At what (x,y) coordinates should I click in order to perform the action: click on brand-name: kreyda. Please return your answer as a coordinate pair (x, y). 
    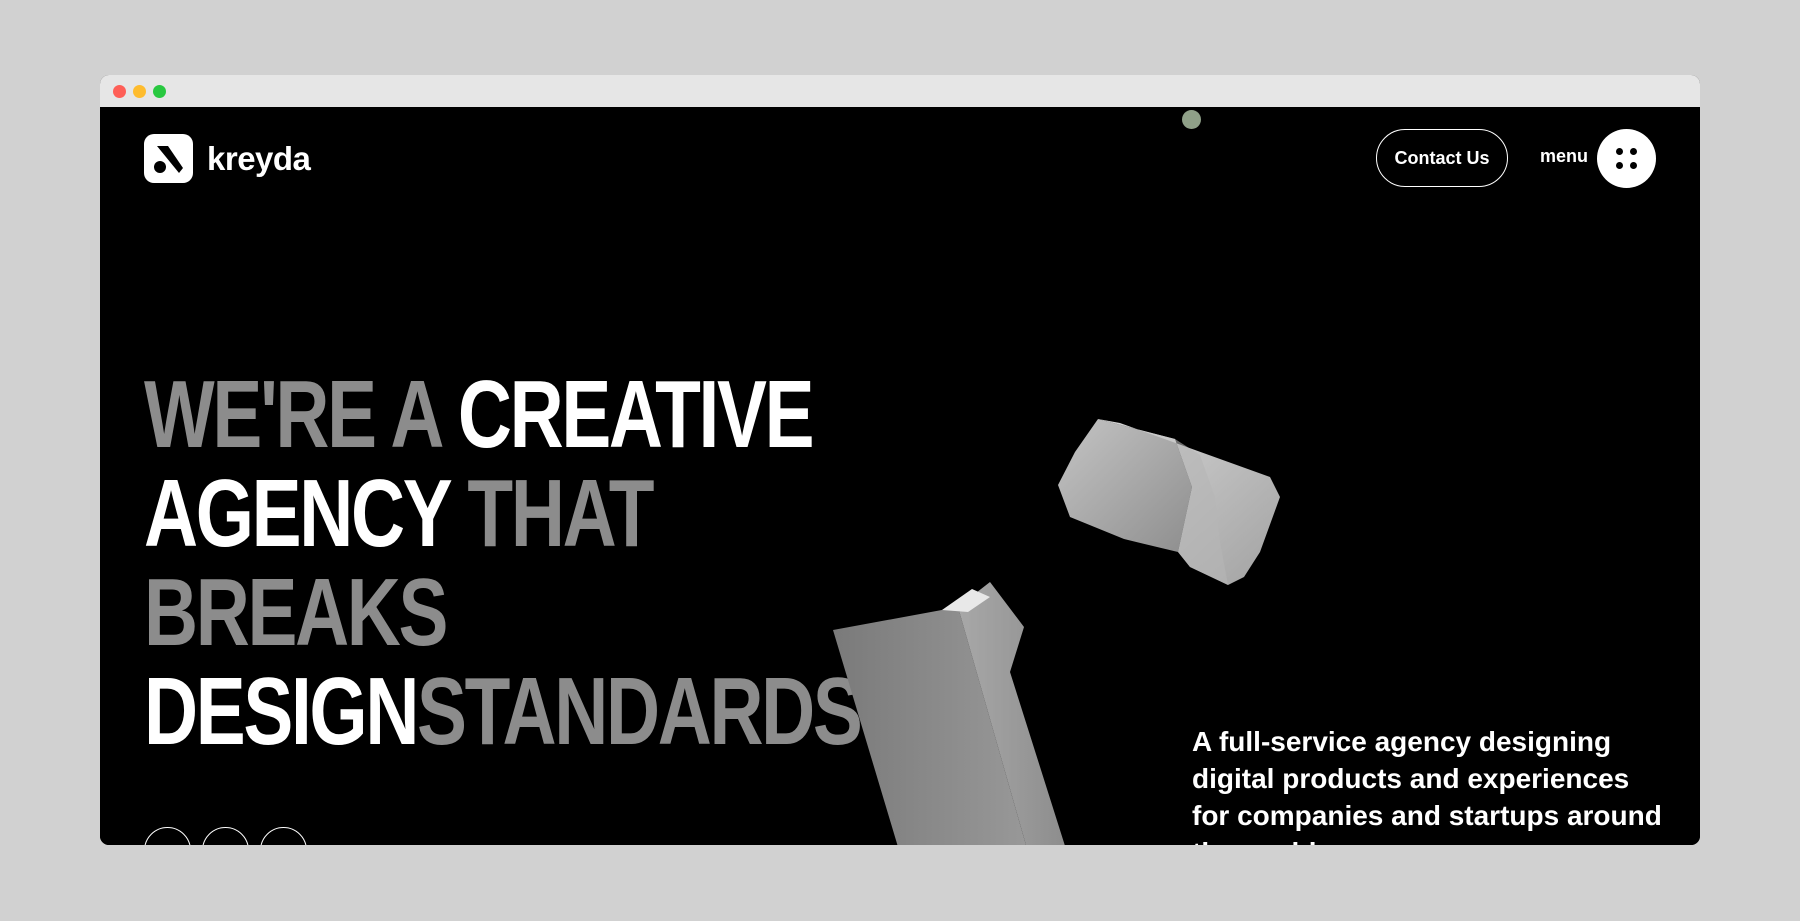
    Looking at the image, I should click on (259, 158).